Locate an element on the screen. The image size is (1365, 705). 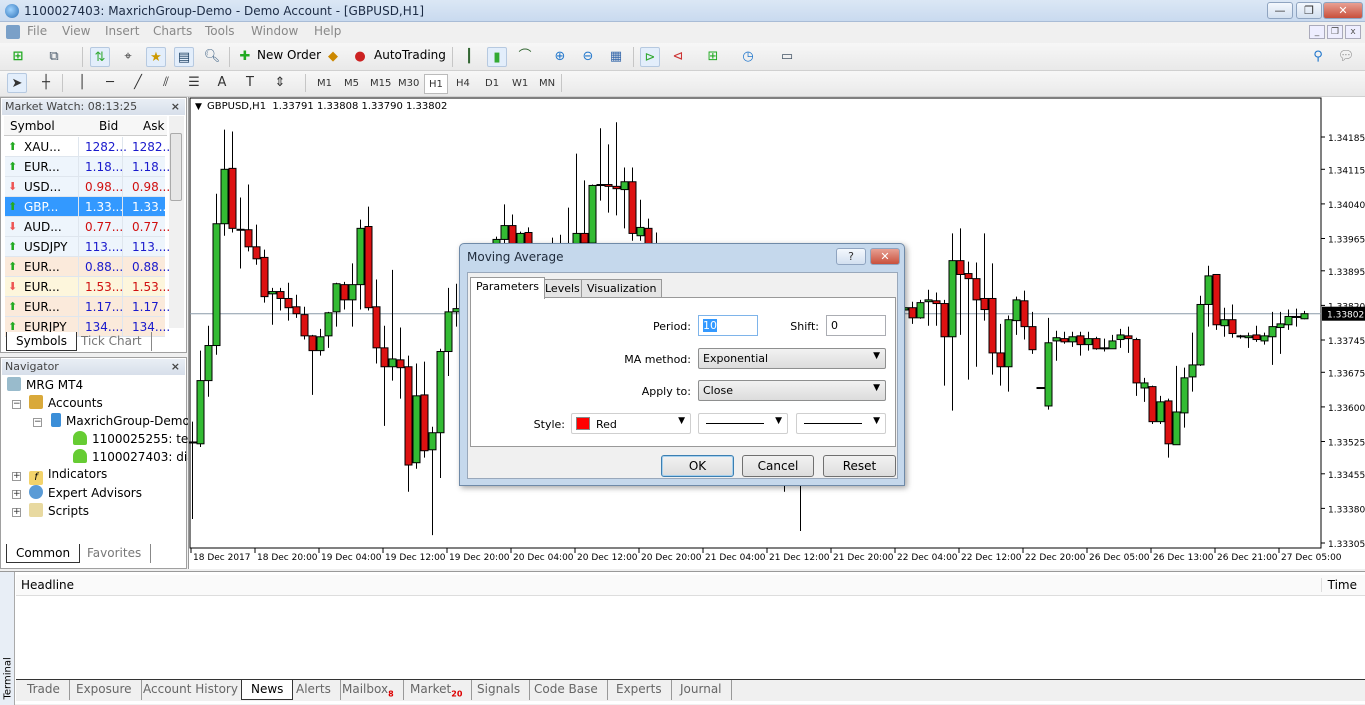
zoom-in-icon: ⊕ is located at coordinates (560, 57).